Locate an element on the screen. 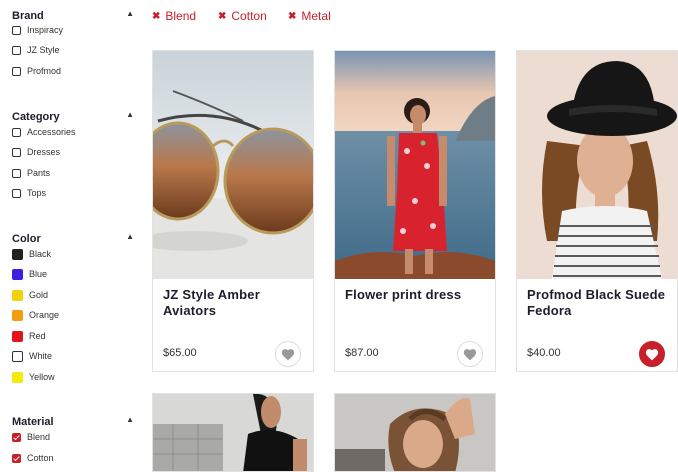 The height and width of the screenshot is (472, 678). option-label: Accessories is located at coordinates (51, 132).